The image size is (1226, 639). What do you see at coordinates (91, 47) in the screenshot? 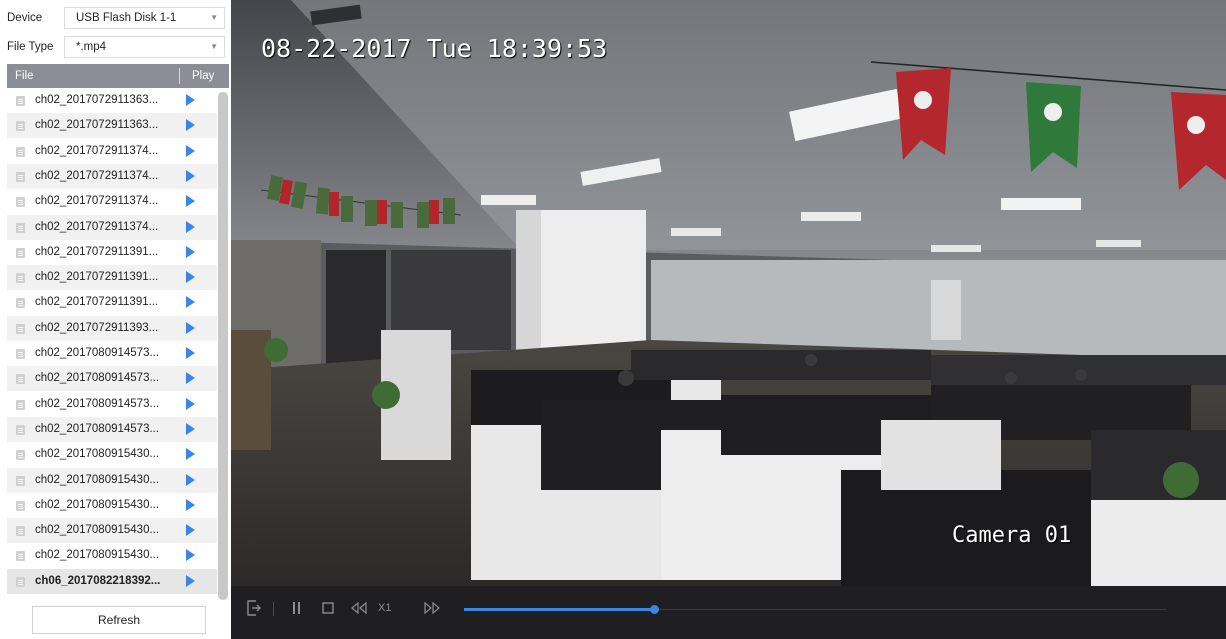
I see `file-type-value: *.mp4` at bounding box center [91, 47].